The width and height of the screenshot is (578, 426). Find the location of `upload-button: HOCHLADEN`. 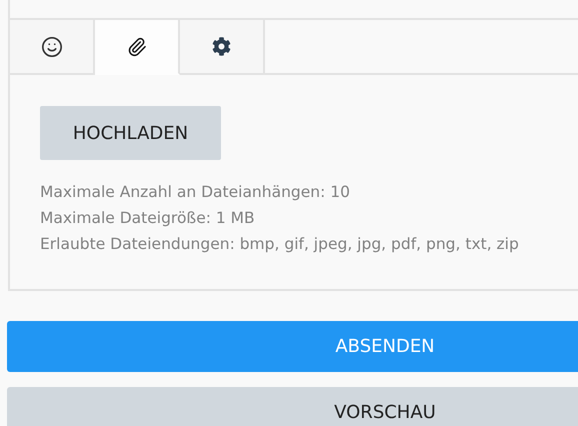

upload-button: HOCHLADEN is located at coordinates (130, 133).